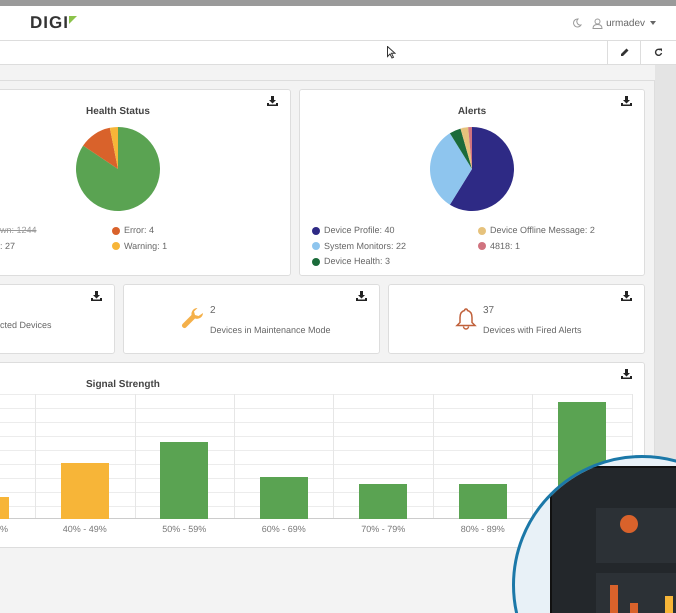  What do you see at coordinates (472, 112) in the screenshot?
I see `chart-title: Alerts` at bounding box center [472, 112].